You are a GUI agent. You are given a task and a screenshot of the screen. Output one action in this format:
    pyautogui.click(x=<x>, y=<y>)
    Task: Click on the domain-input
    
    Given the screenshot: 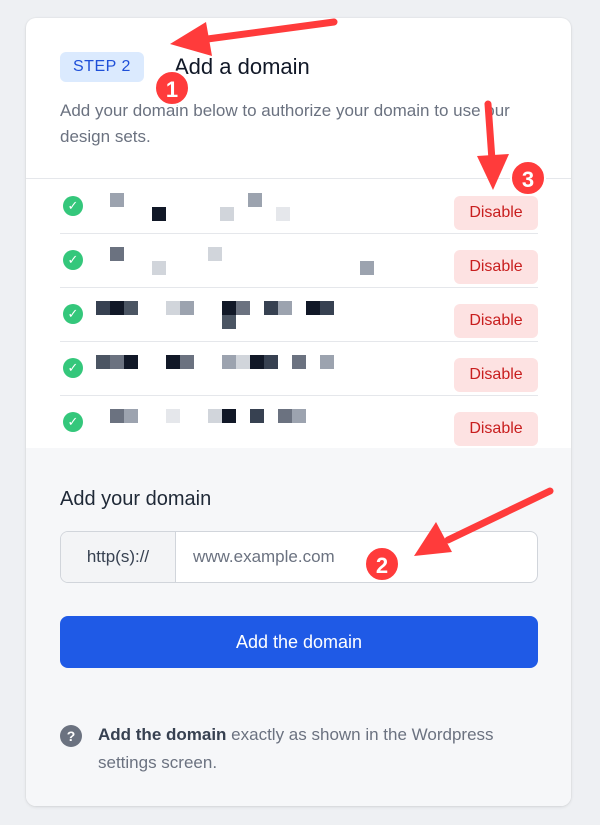 What is the action you would take?
    pyautogui.click(x=357, y=557)
    